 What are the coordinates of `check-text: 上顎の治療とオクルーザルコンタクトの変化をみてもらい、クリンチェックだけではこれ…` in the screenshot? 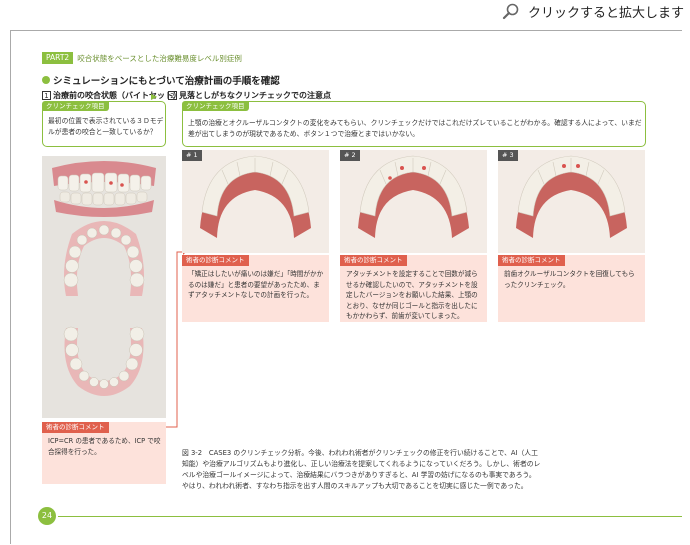 It's located at (415, 128).